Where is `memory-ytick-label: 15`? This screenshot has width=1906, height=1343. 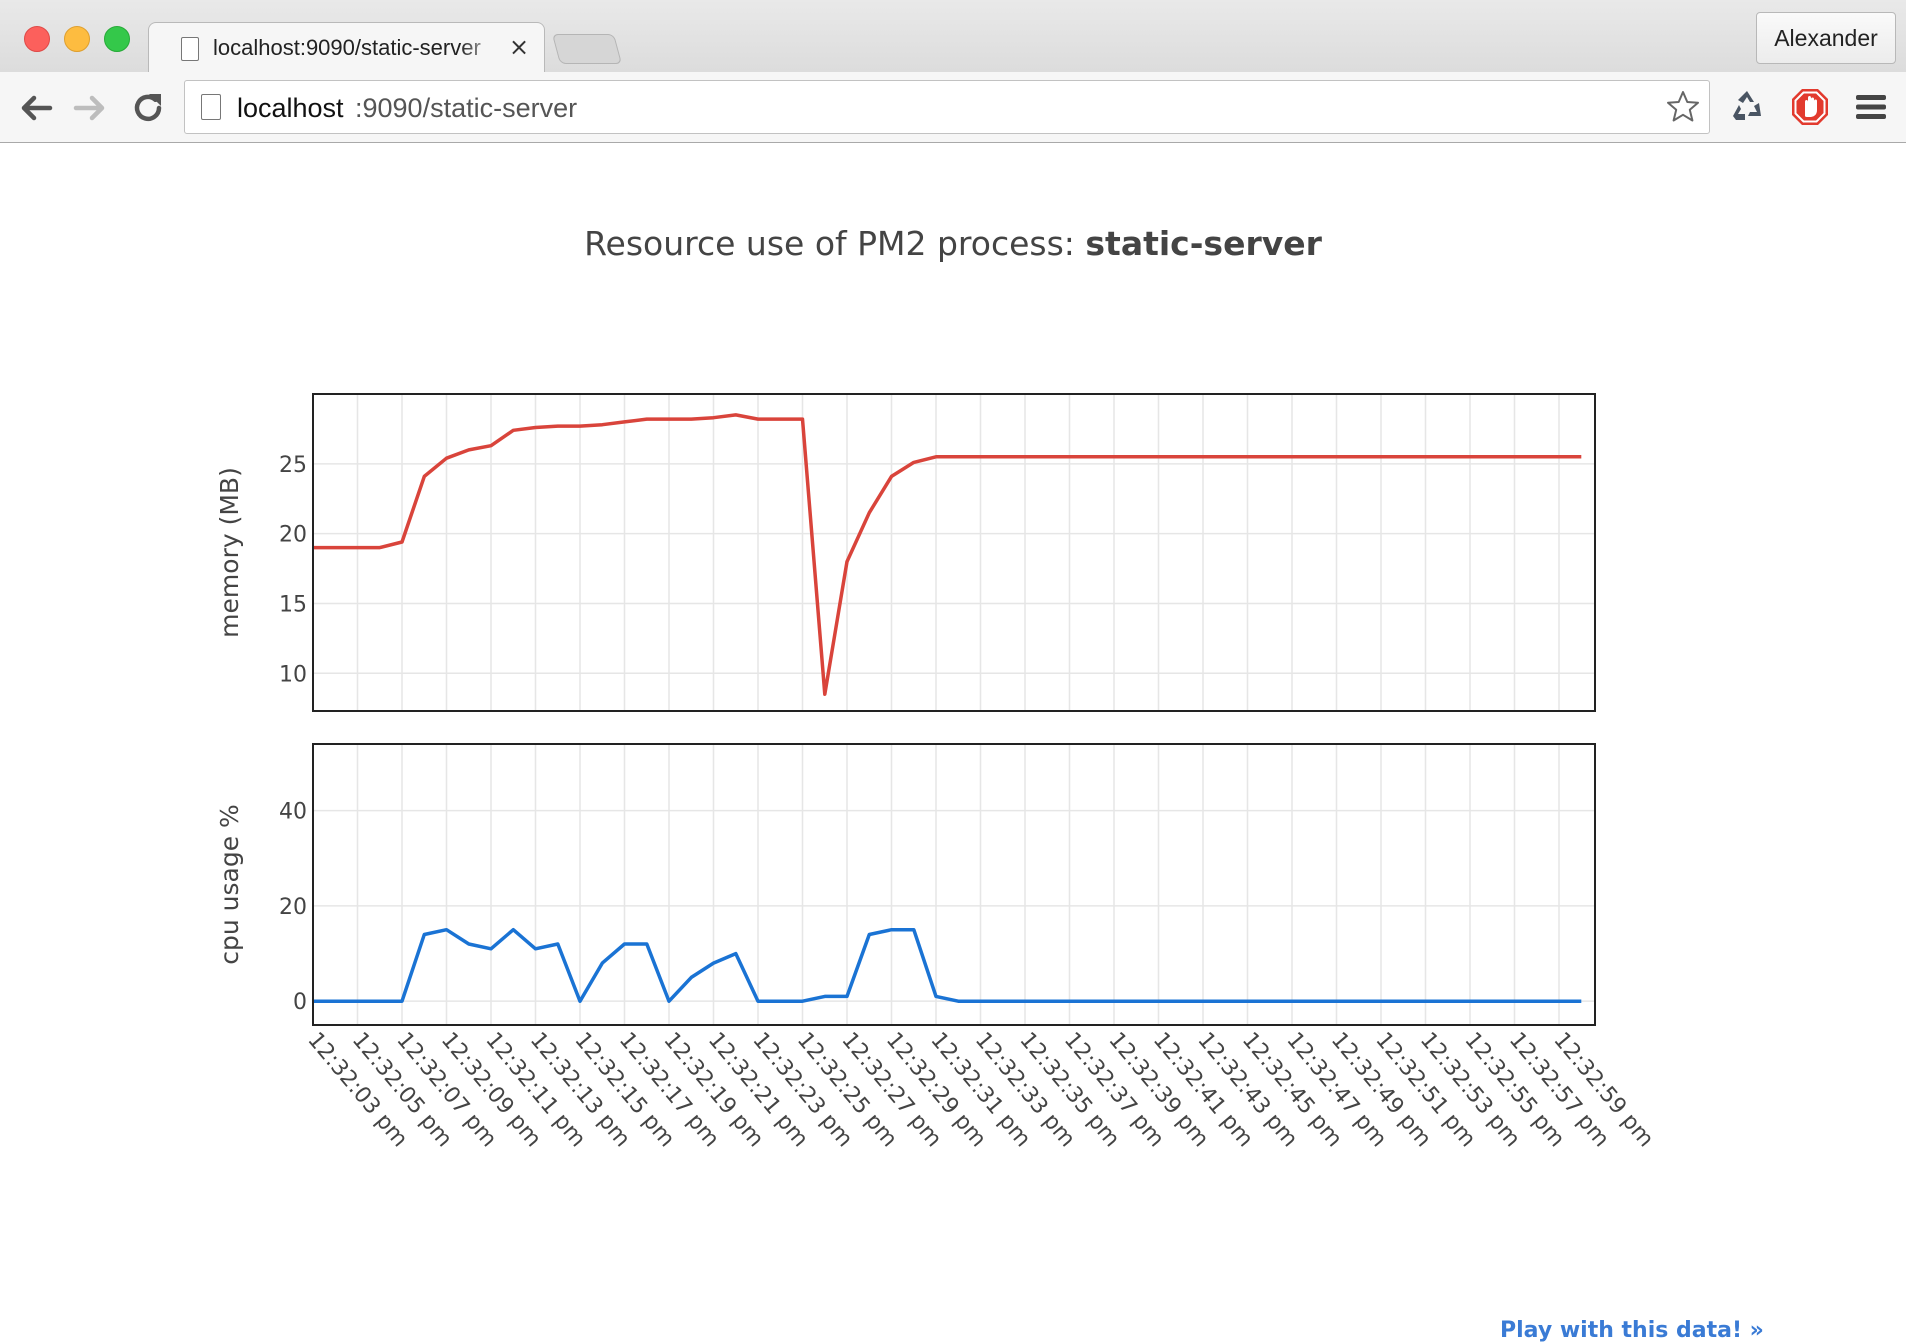
memory-ytick-label: 15 is located at coordinates (293, 604).